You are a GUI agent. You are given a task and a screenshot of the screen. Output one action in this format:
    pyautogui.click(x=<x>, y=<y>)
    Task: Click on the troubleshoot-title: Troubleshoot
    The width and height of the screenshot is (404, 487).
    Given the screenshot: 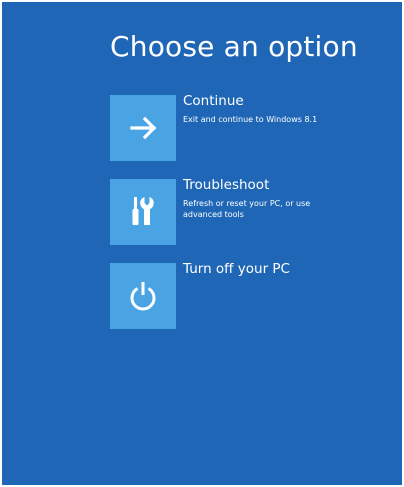 What is the action you would take?
    pyautogui.click(x=226, y=185)
    